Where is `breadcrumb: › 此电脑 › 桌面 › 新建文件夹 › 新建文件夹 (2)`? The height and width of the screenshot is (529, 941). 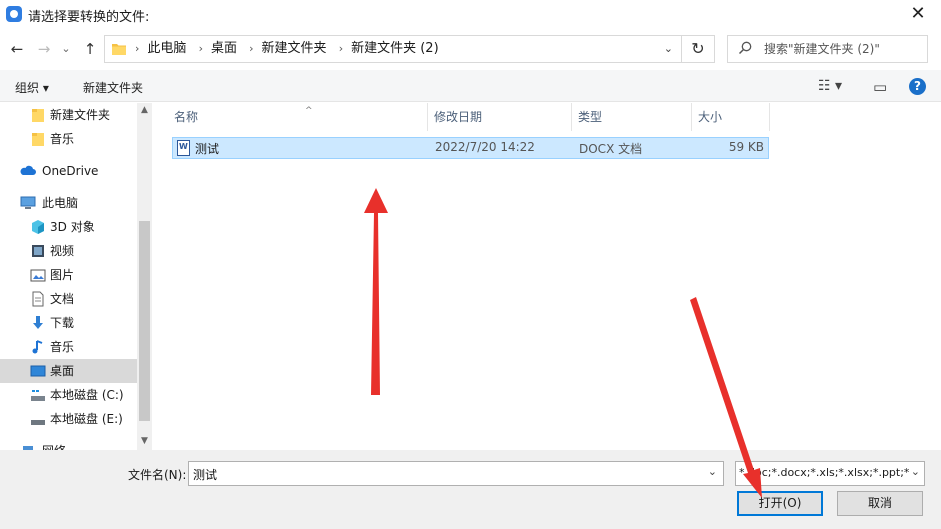
breadcrumb: › 此电脑 › 桌面 › 新建文件夹 › 新建文件夹 (2) is located at coordinates (287, 48).